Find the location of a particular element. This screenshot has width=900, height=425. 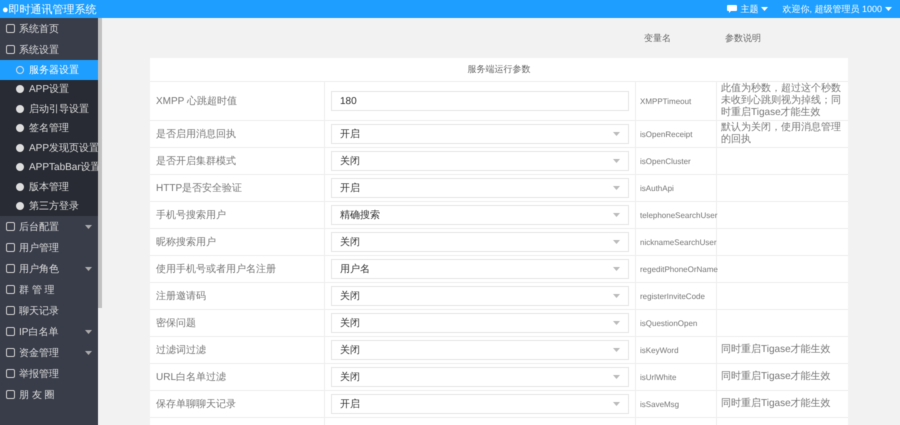

setting-label: 是否开启集群模式 is located at coordinates (196, 161).